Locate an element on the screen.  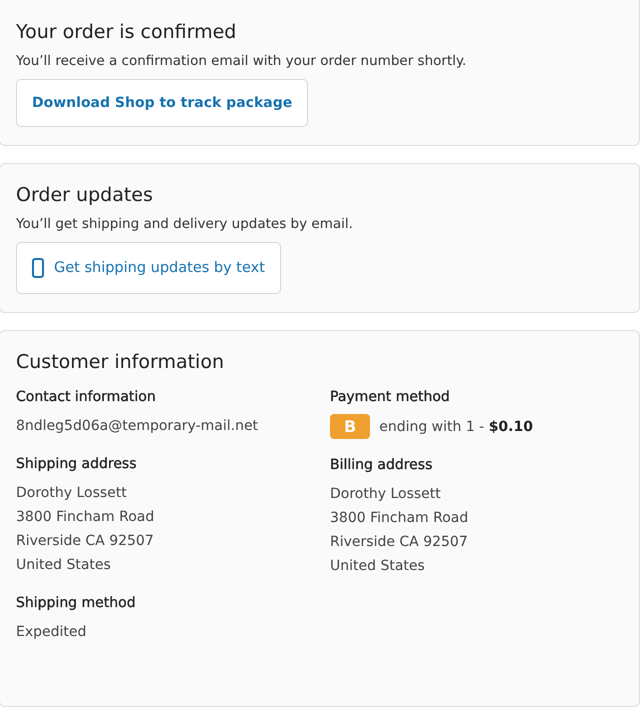
section-title: Order updates is located at coordinates (85, 195).